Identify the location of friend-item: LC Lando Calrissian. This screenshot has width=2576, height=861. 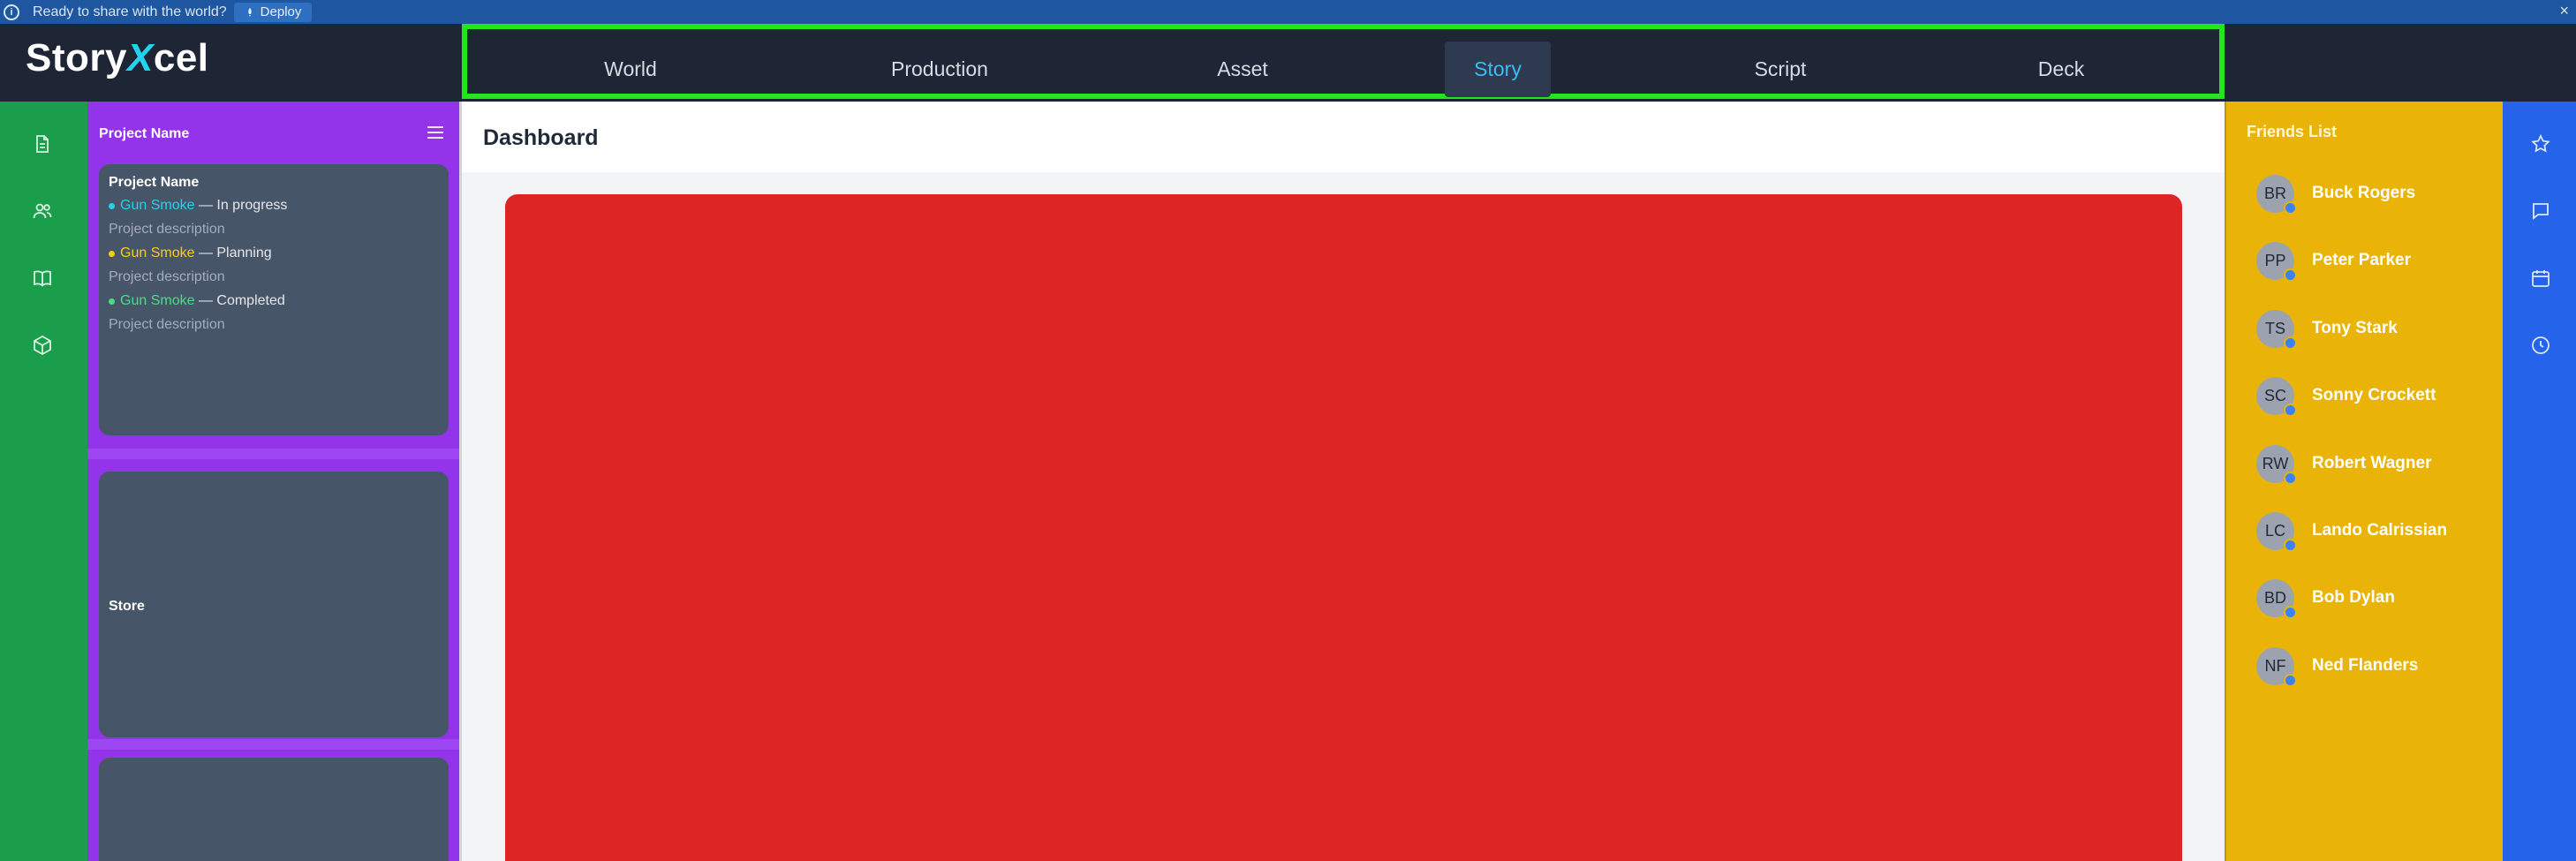
(2352, 531).